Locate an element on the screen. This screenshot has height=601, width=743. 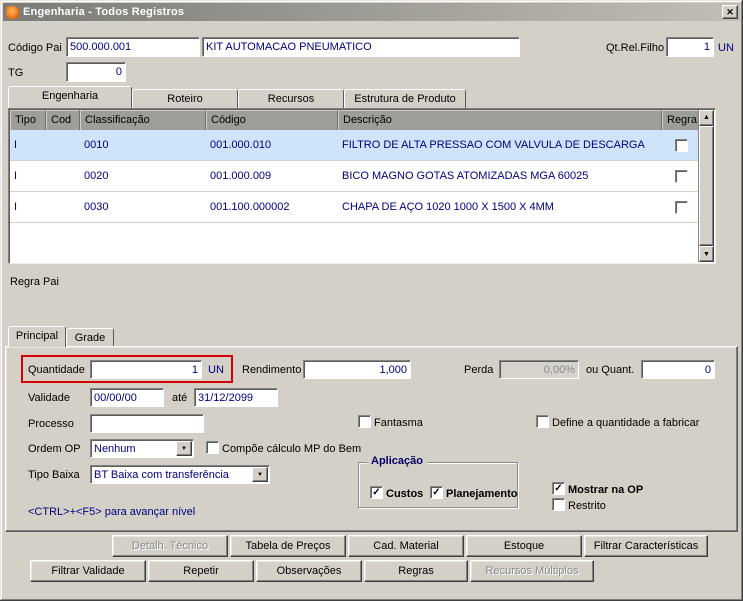
rendimento-input is located at coordinates (357, 369).